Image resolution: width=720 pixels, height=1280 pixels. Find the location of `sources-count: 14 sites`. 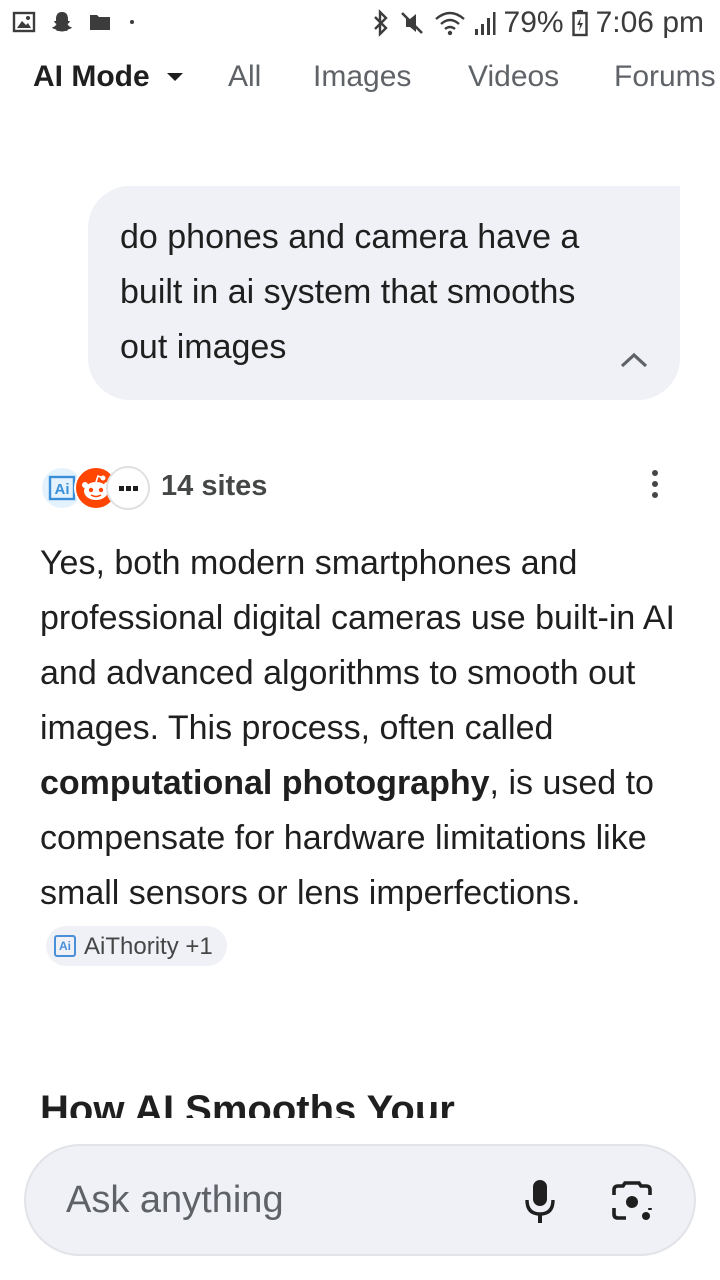

sources-count: 14 sites is located at coordinates (214, 486).